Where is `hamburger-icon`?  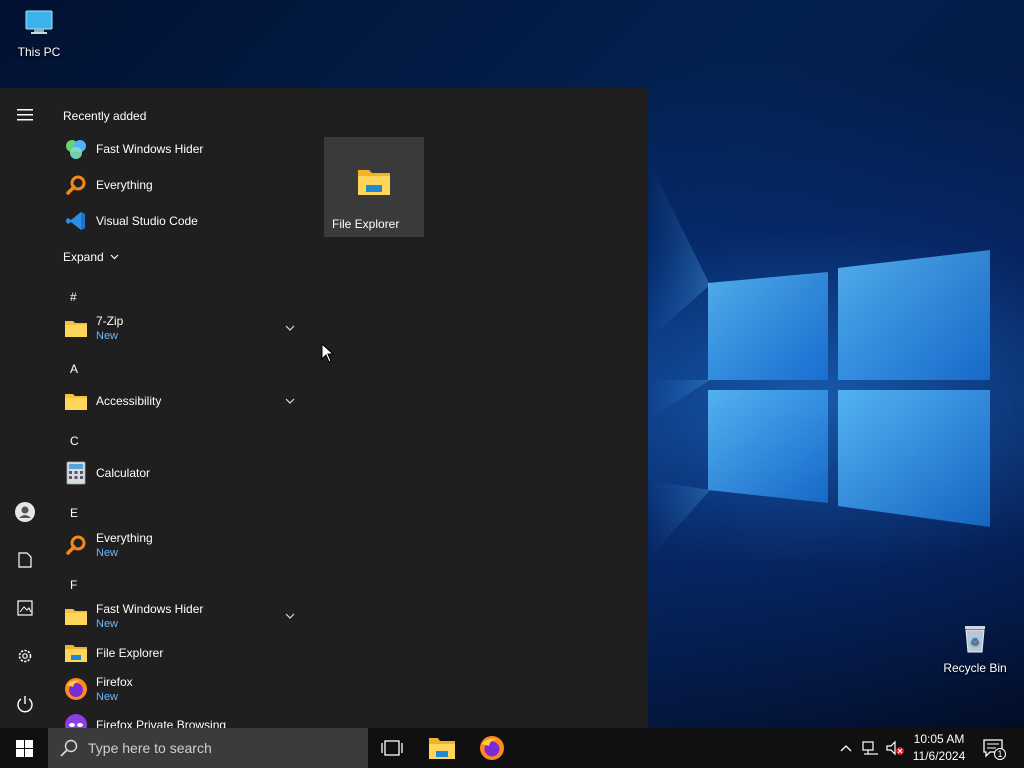
hamburger-icon is located at coordinates (25, 115).